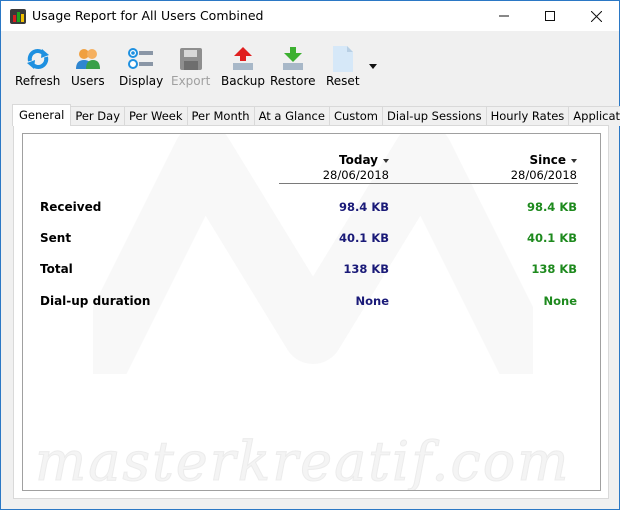  Describe the element at coordinates (291, 116) in the screenshot. I see `tab-at-a-glance: At a Glance` at that location.